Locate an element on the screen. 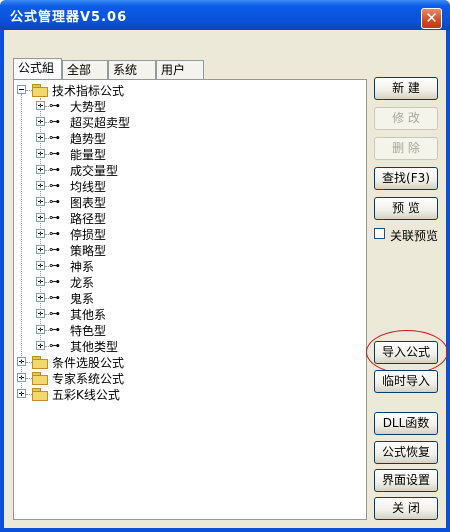 The image size is (450, 532). tree-item-label: 其他类型 is located at coordinates (94, 347).